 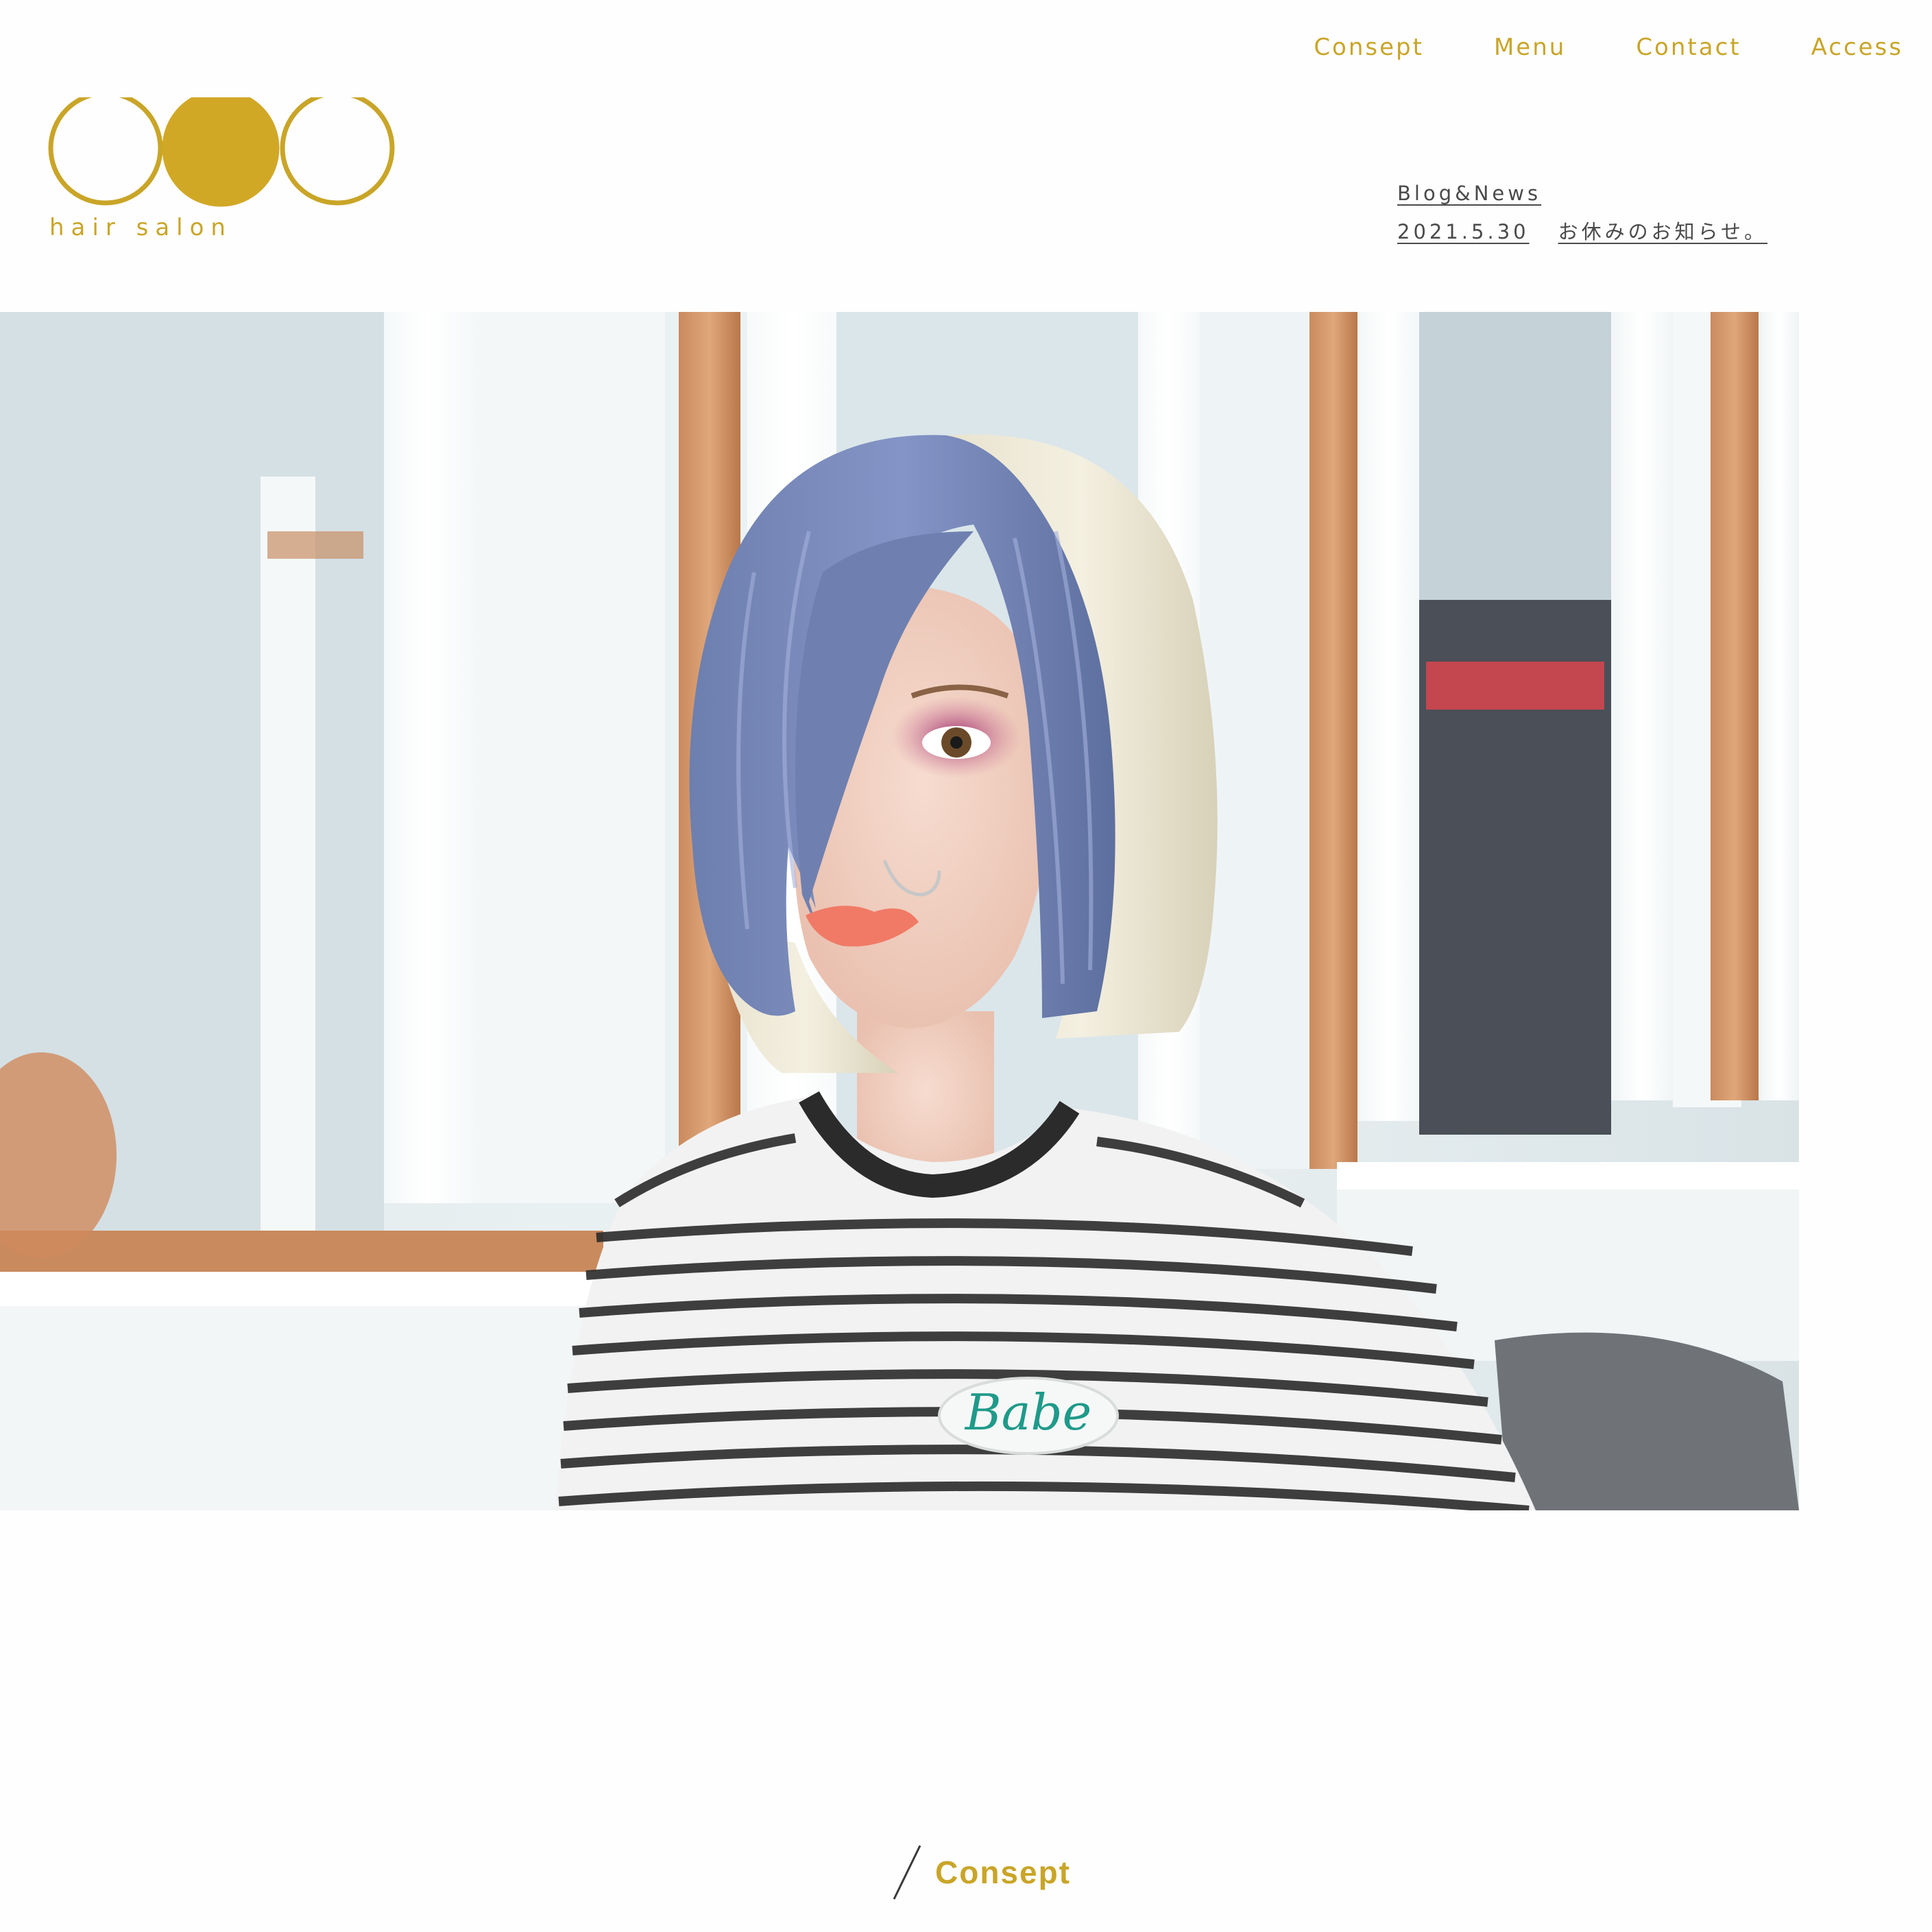 I want to click on nav-item-access: Access, so click(x=1857, y=47).